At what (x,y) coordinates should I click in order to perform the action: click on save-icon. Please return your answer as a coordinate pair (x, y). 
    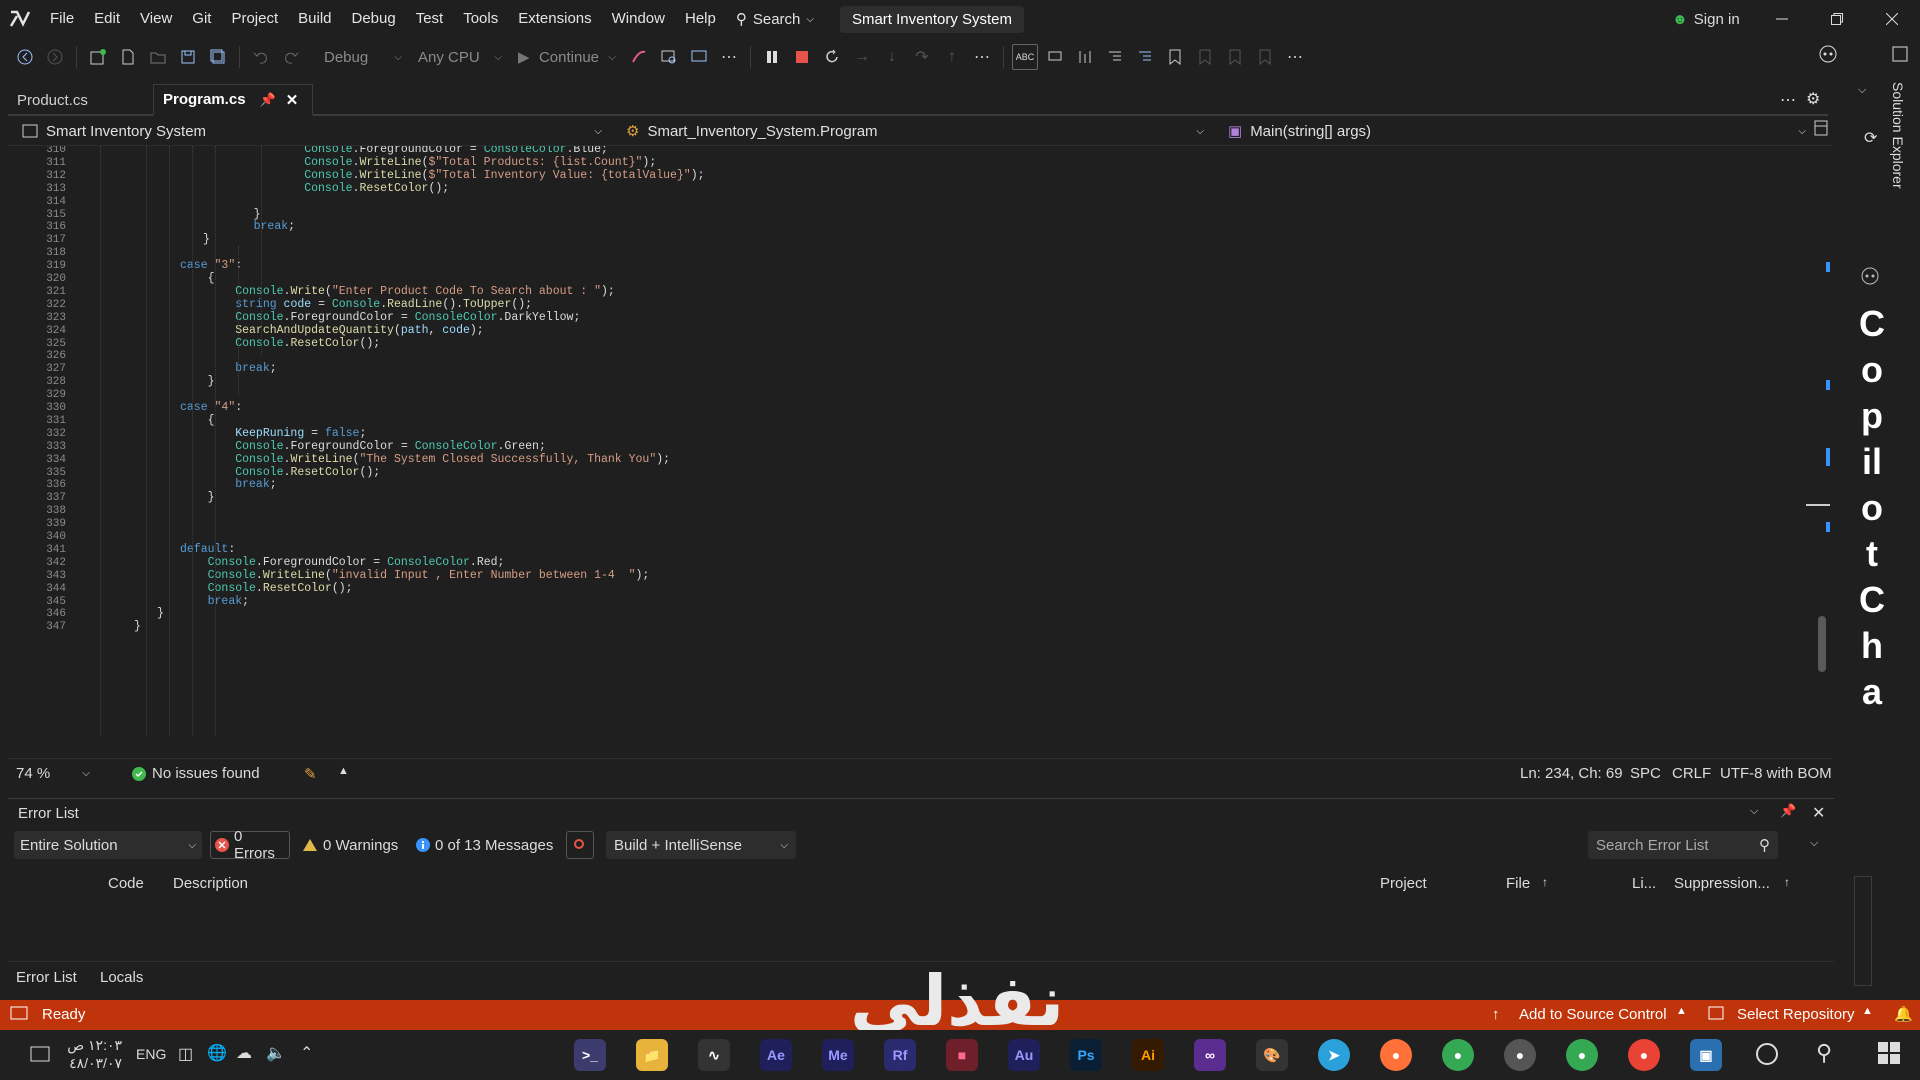
    Looking at the image, I should click on (188, 57).